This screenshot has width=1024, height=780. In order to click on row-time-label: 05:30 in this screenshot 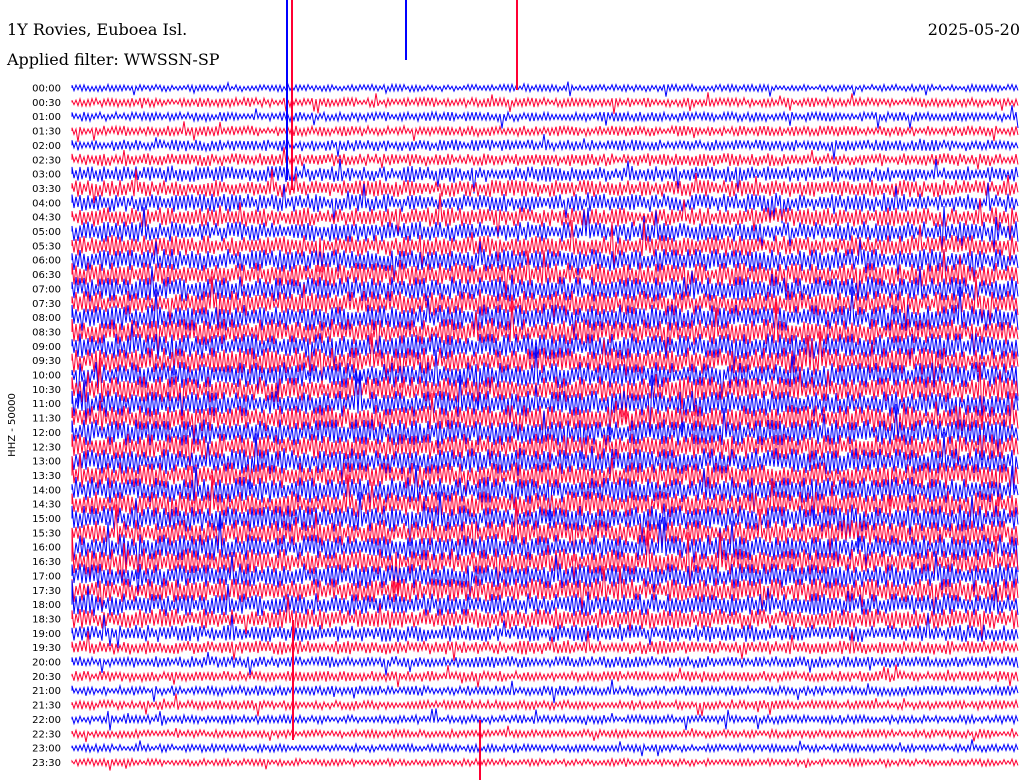, I will do `click(46, 246)`.